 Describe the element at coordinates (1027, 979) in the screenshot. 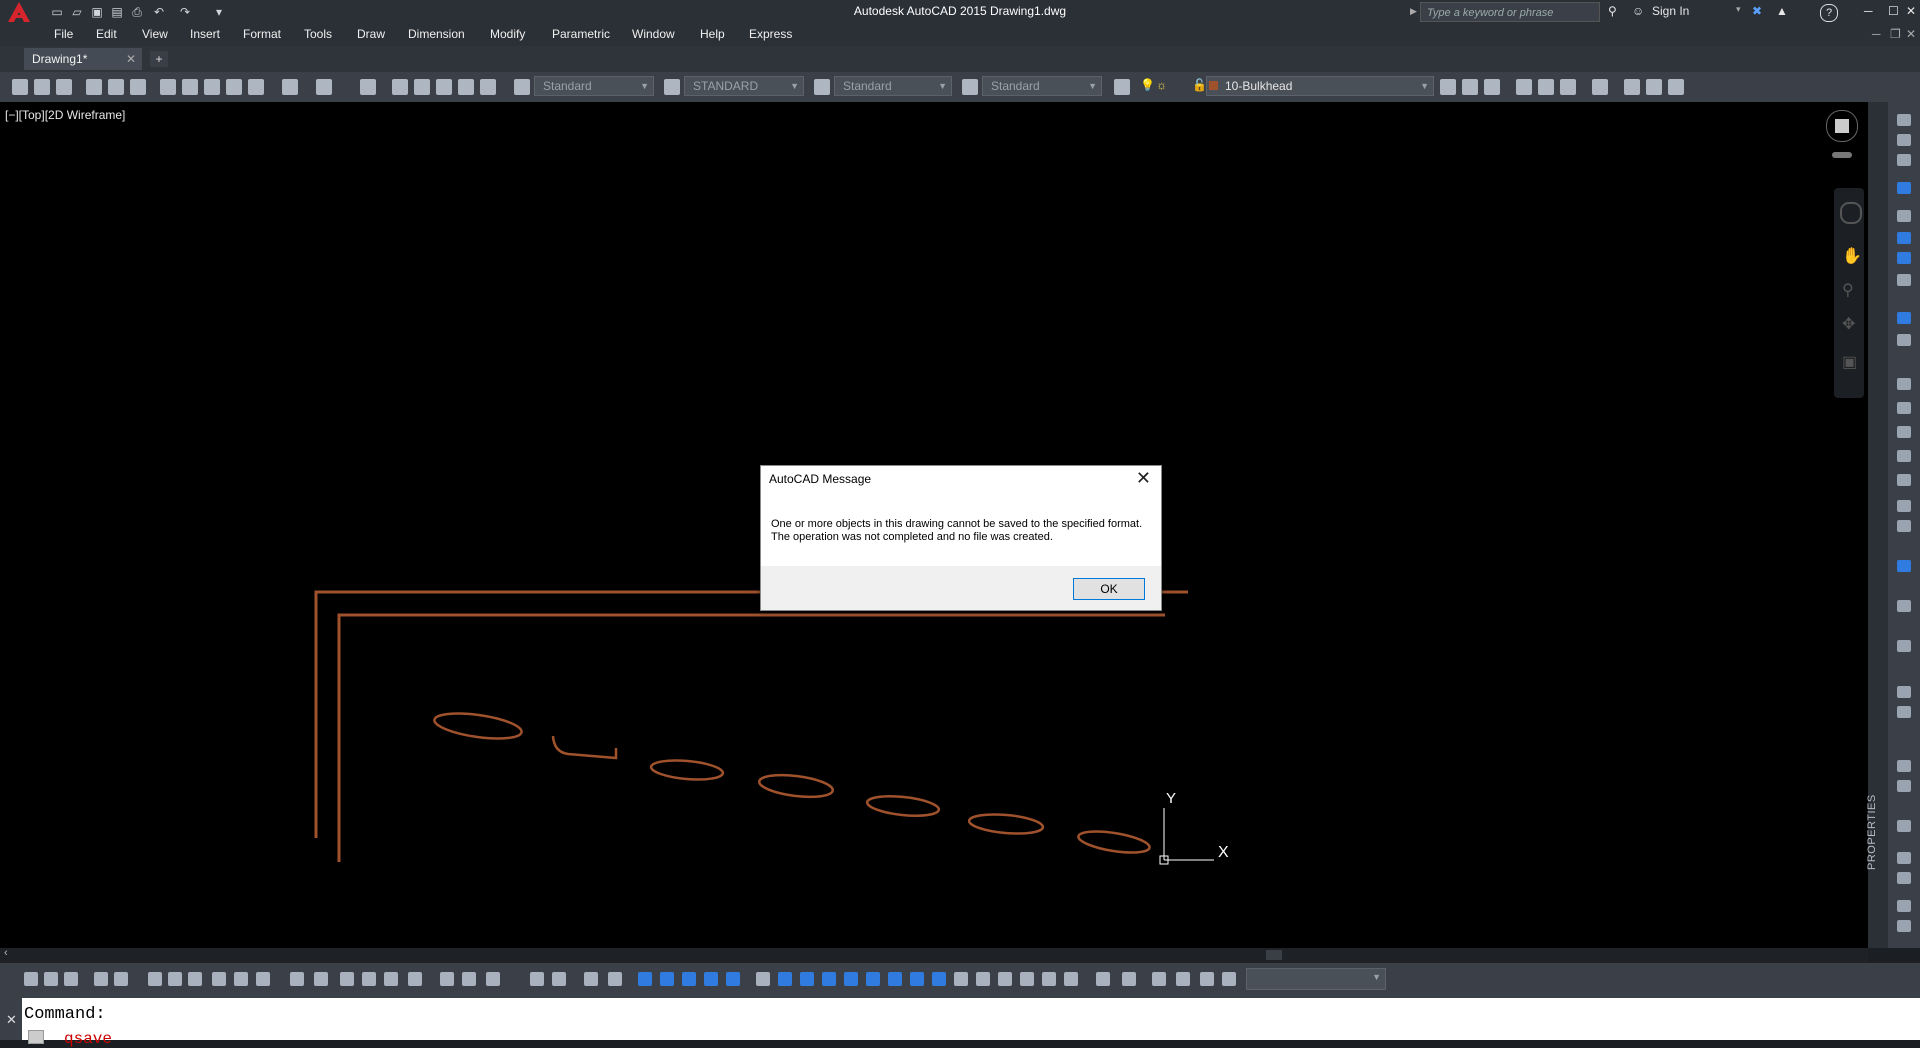

I see `bt-tool-42-icon` at that location.